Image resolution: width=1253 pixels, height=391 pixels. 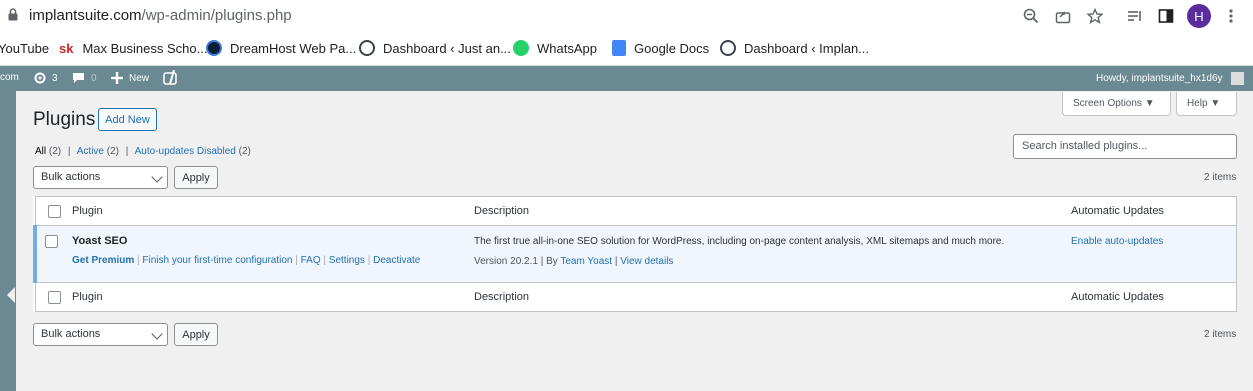 What do you see at coordinates (51, 241) in the screenshot?
I see `row-checkbox` at bounding box center [51, 241].